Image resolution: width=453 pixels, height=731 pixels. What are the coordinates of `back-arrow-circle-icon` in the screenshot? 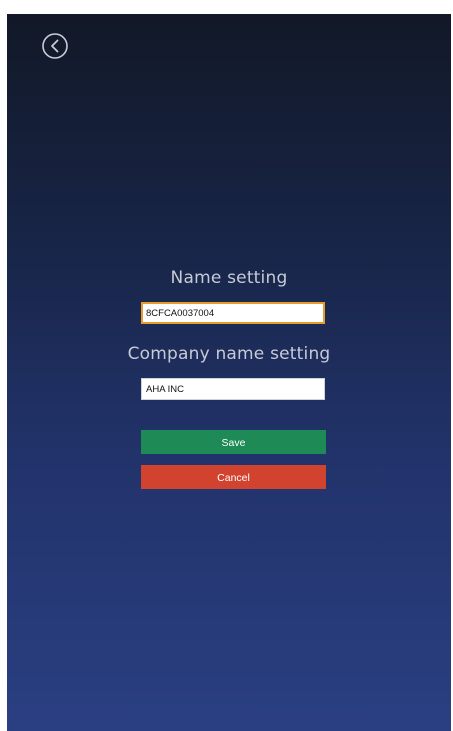 It's located at (55, 46).